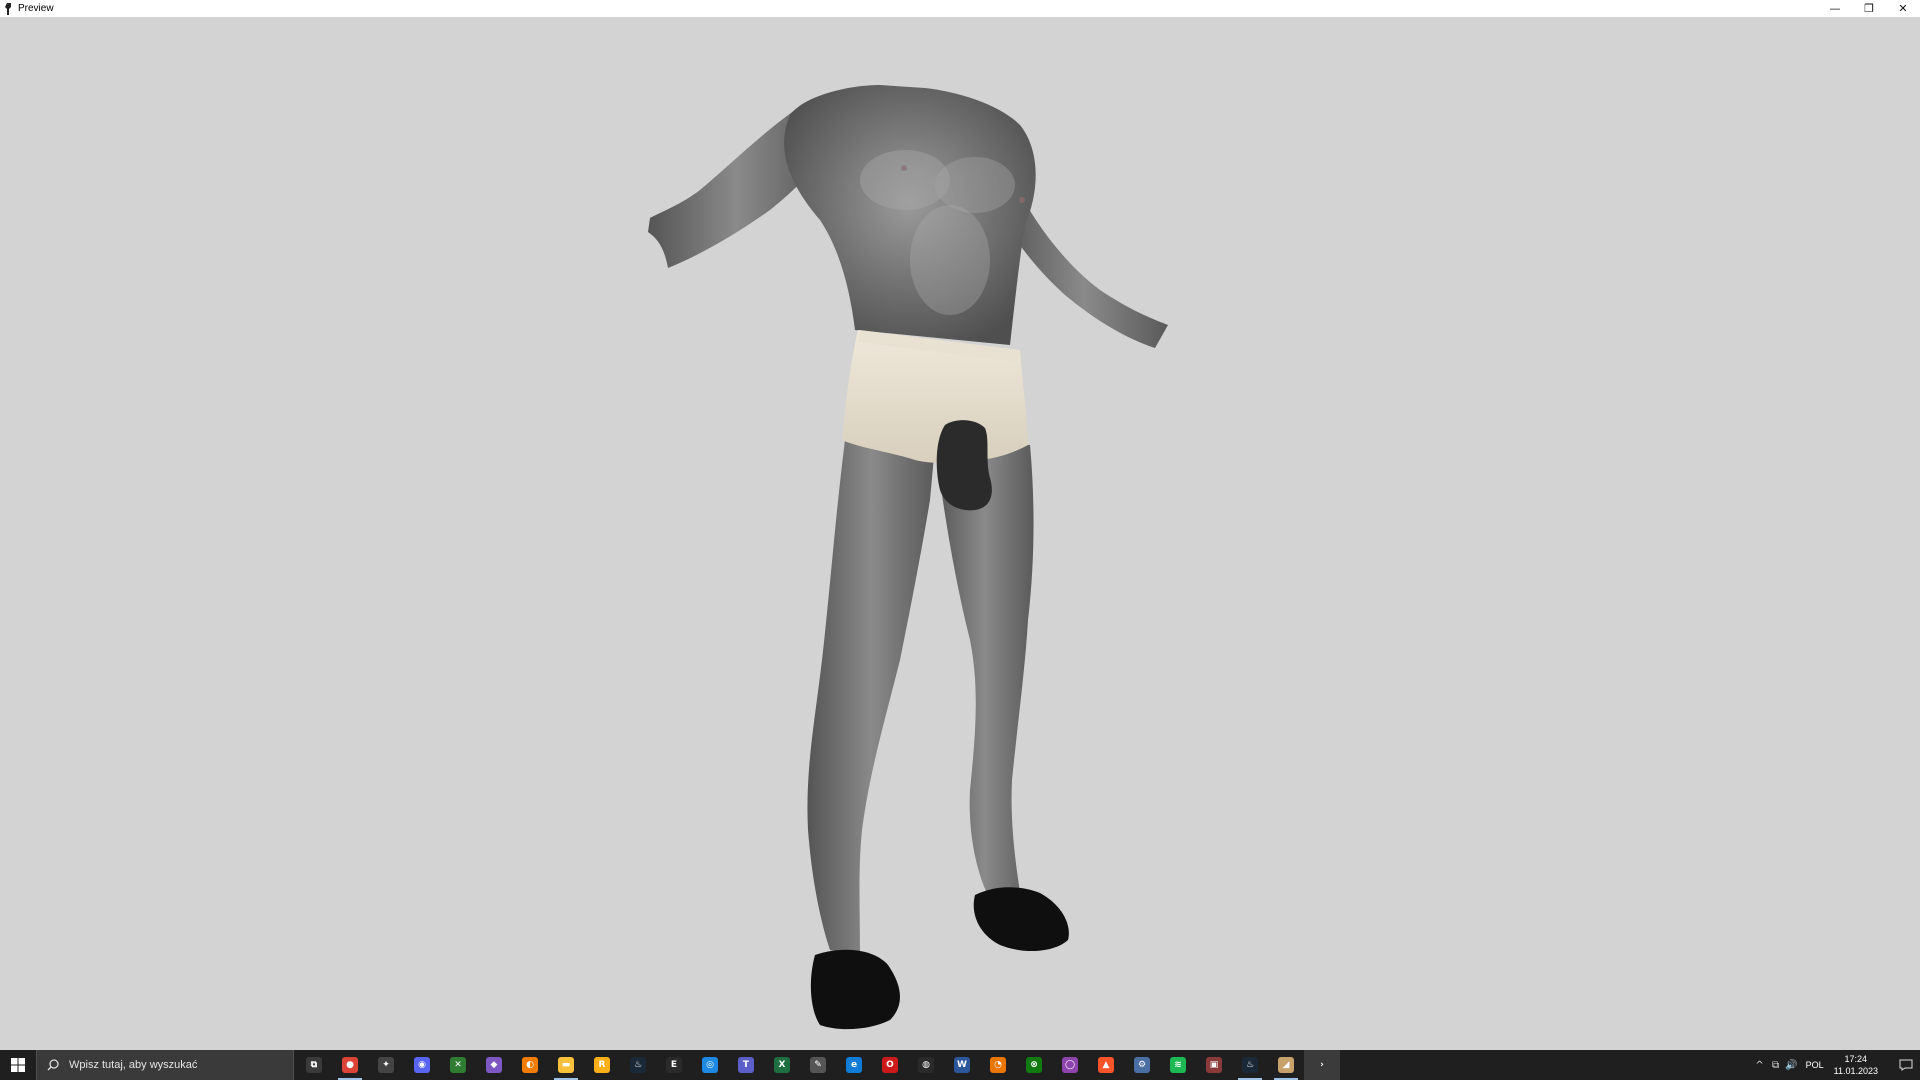 This screenshot has width=1920, height=1080. Describe the element at coordinates (133, 1065) in the screenshot. I see `search-placeholder: Wpisz tutaj, aby wyszukać` at that location.